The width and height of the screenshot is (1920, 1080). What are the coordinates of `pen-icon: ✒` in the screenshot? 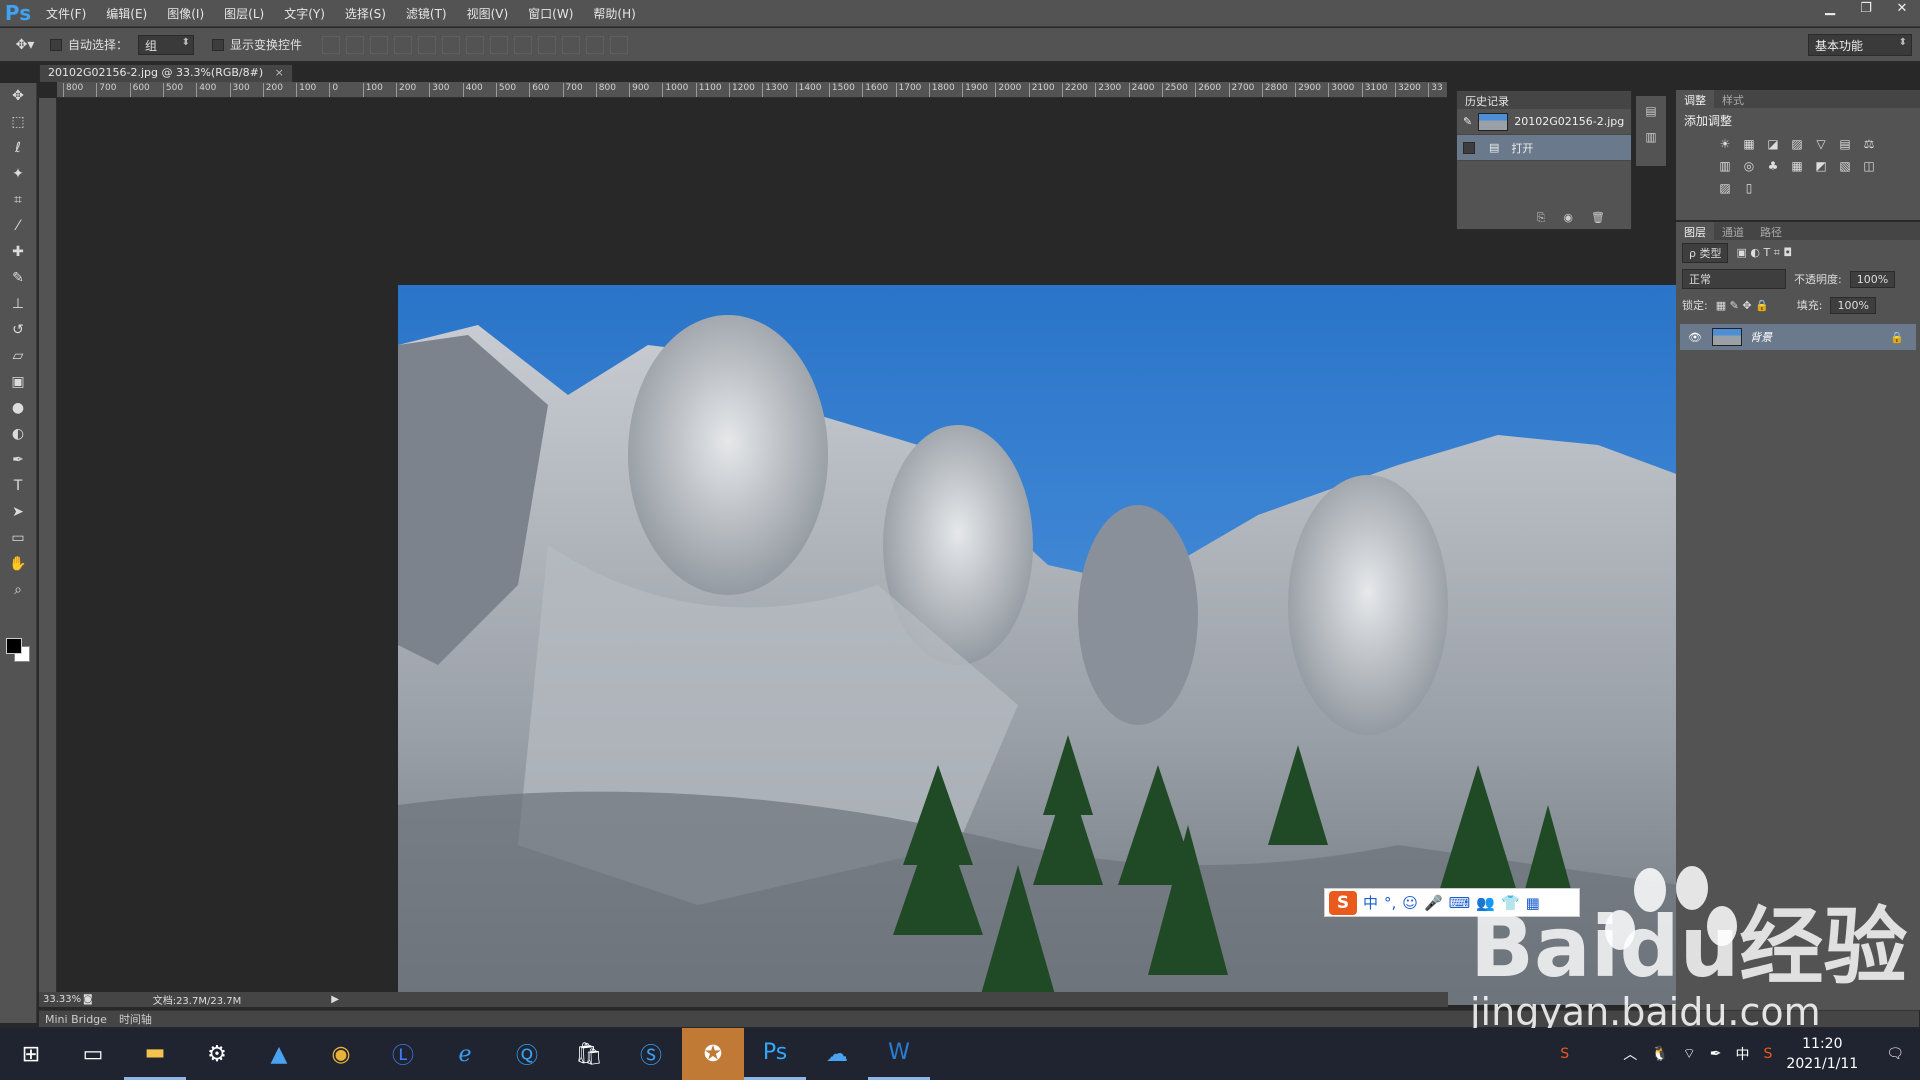 It's located at (18, 460).